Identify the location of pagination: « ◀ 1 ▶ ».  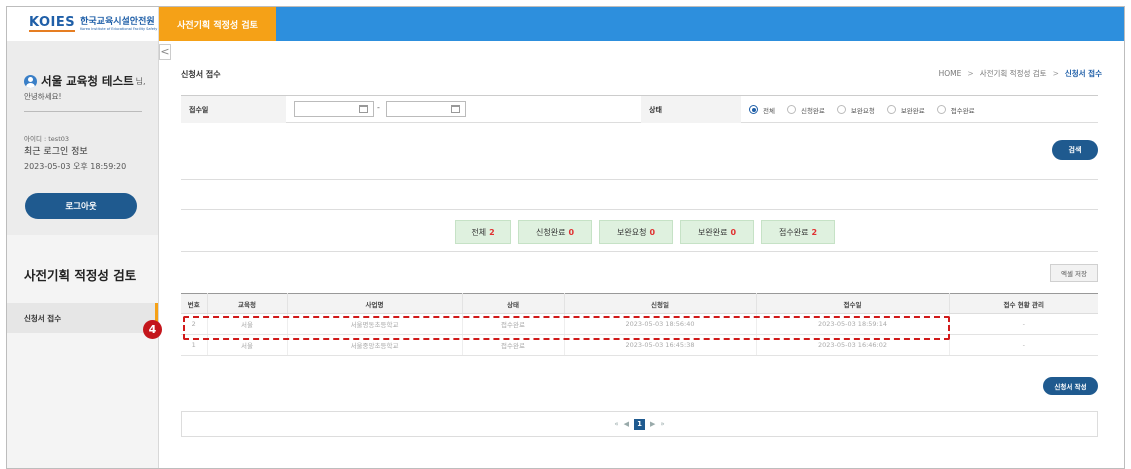
(639, 424).